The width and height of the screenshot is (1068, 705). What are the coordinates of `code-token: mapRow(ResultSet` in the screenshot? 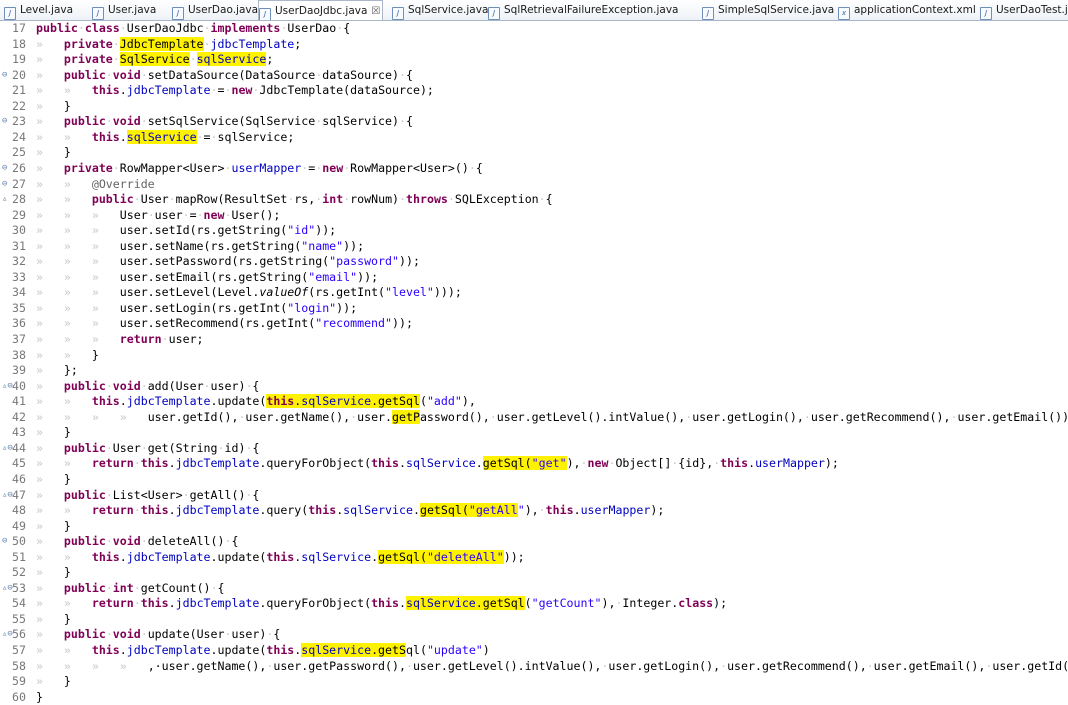 It's located at (231, 199).